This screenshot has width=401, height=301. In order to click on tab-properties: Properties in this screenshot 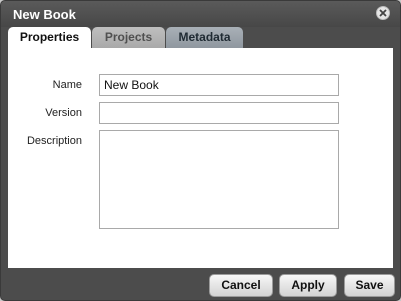, I will do `click(49, 38)`.